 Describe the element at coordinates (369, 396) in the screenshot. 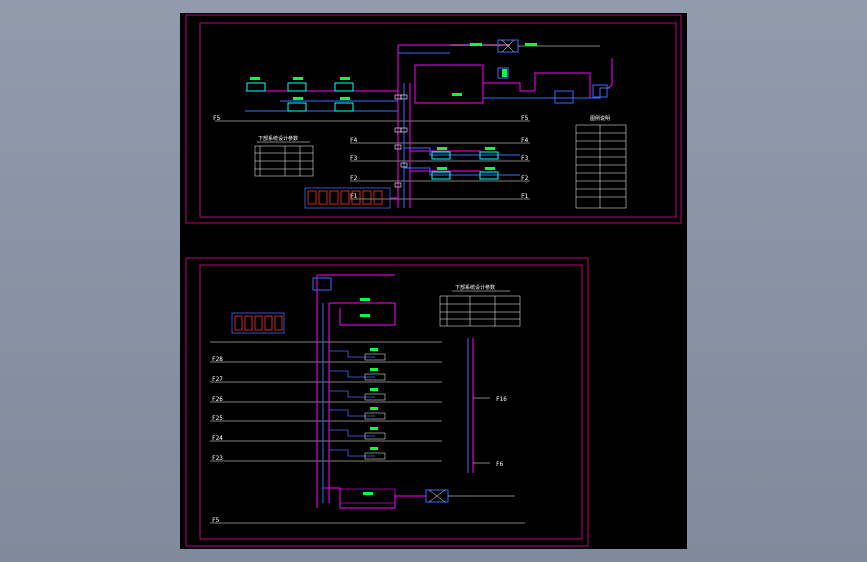

I see `bottom-green-fixtures` at that location.